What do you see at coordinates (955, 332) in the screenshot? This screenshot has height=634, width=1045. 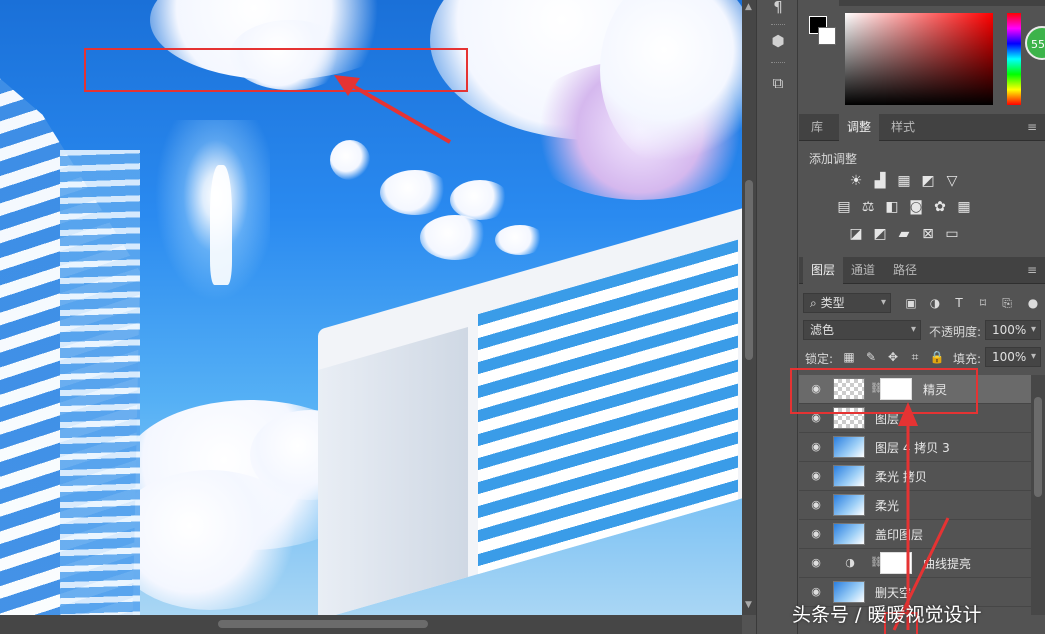 I see `opacity-label: 不透明度:` at bounding box center [955, 332].